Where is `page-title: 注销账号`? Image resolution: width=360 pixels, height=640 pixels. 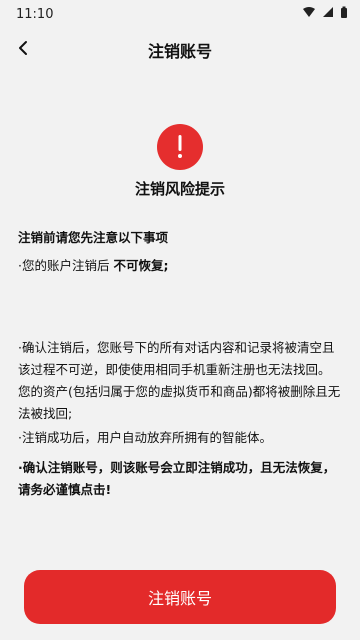
page-title: 注销账号 is located at coordinates (179, 51).